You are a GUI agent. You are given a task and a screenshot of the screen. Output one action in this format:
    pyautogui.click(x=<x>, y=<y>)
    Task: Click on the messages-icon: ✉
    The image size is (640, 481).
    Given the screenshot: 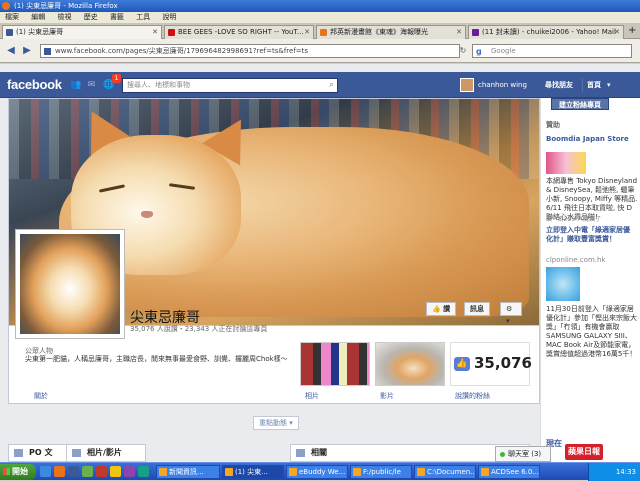 What is the action you would take?
    pyautogui.click(x=92, y=85)
    